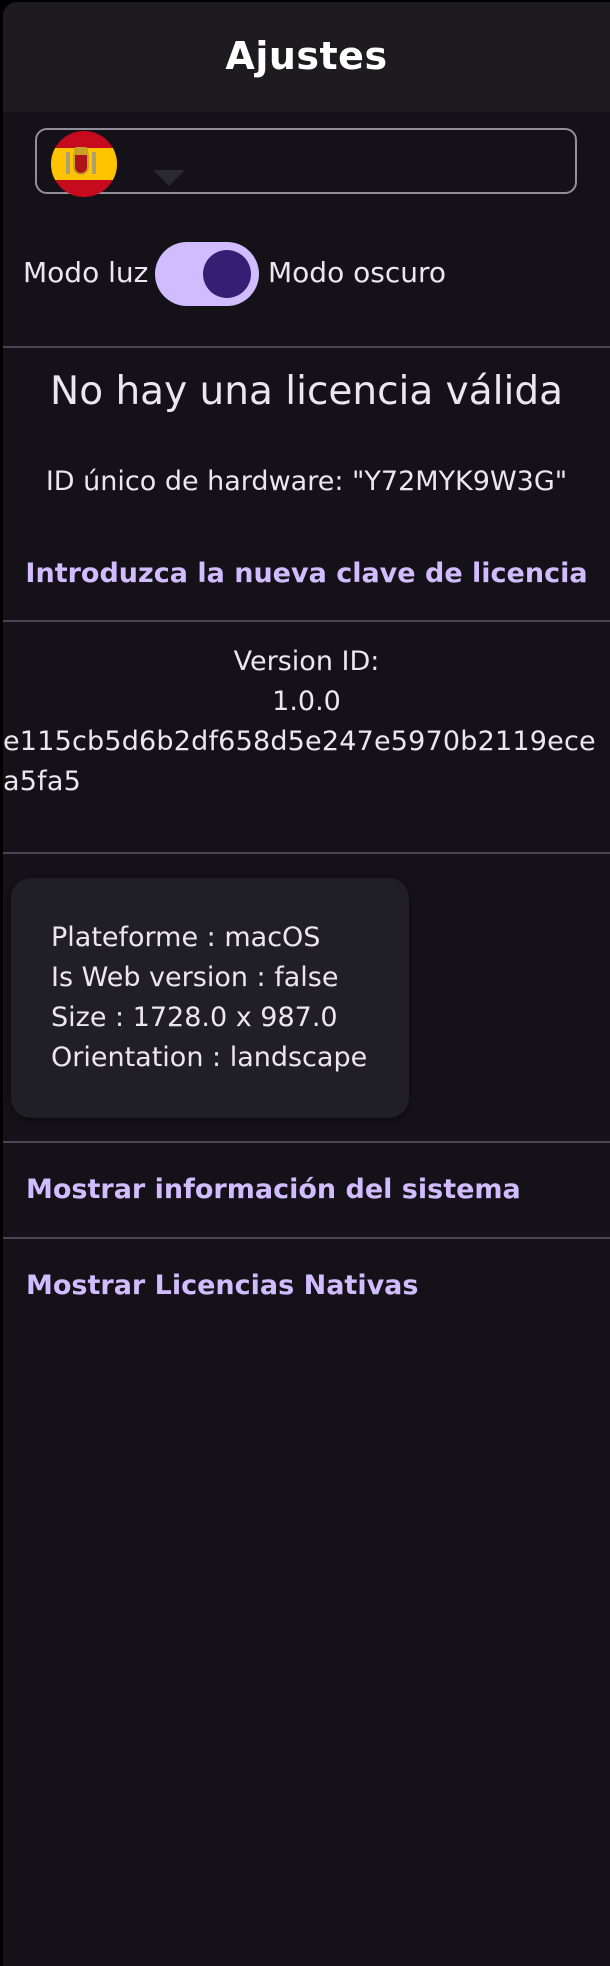  I want to click on platform-text: Plateforme : macOS, so click(186, 937).